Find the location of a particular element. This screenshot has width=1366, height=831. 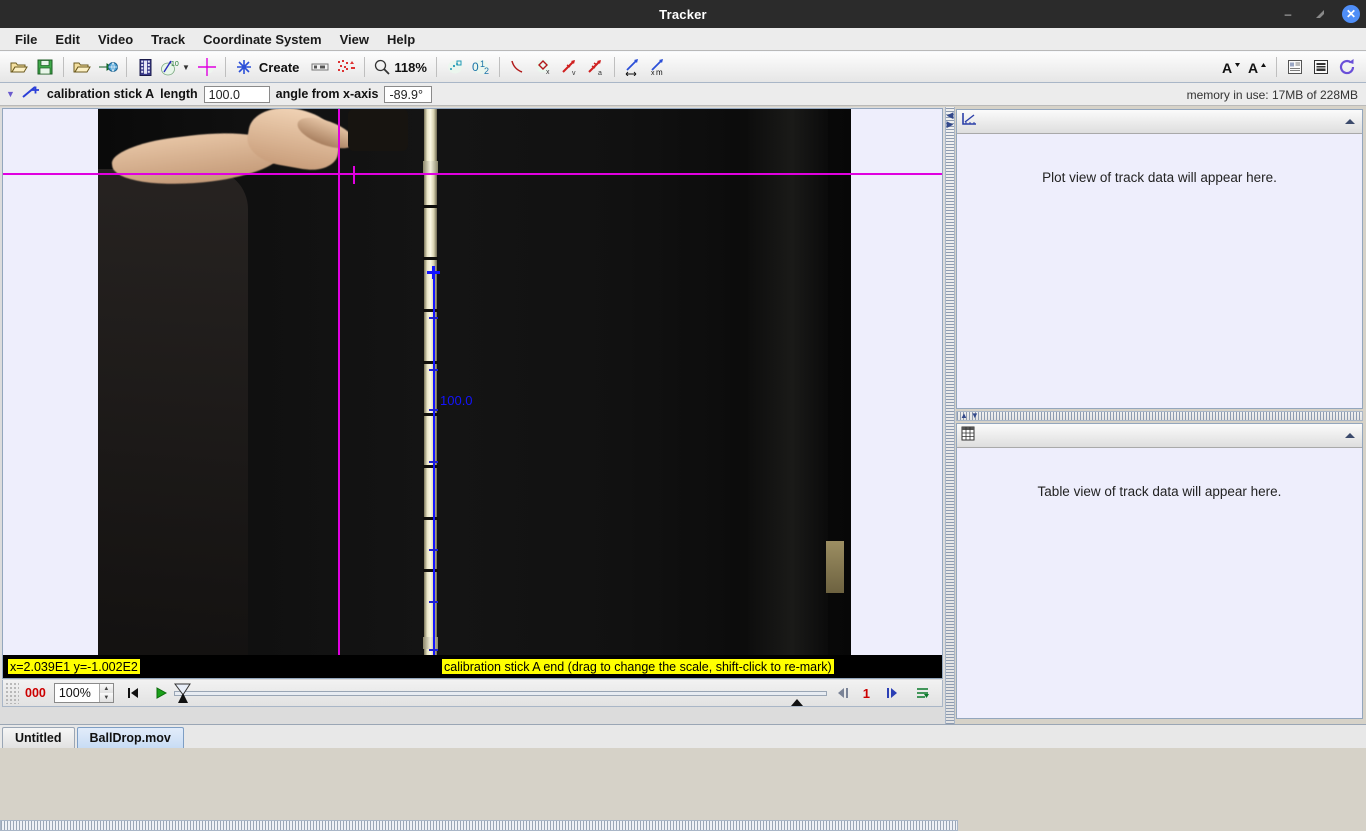

spinner-down-icon: ▼ is located at coordinates (106, 697).